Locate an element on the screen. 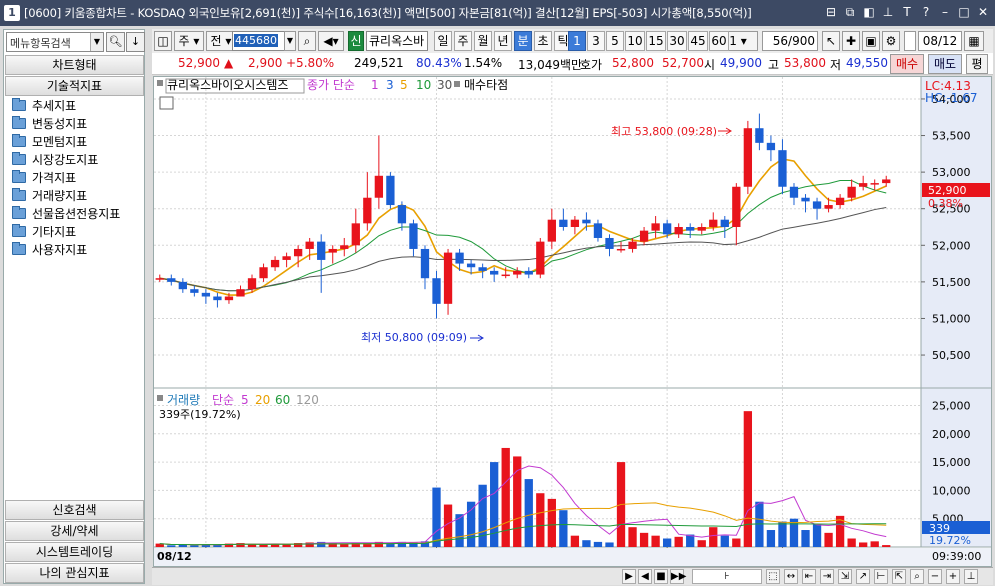 The height and width of the screenshot is (586, 995). save-icon: ▣ is located at coordinates (871, 41).